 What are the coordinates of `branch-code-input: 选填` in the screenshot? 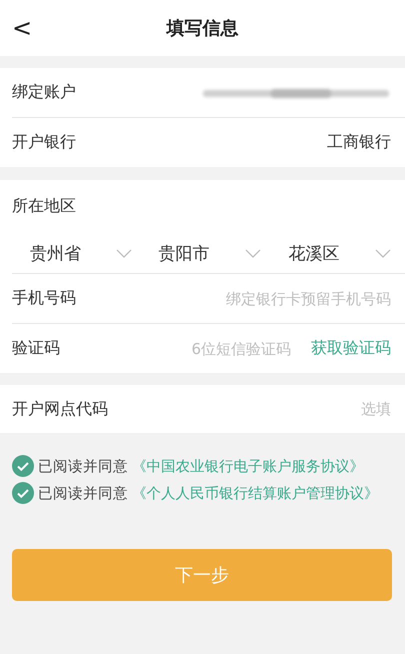 It's located at (331, 409).